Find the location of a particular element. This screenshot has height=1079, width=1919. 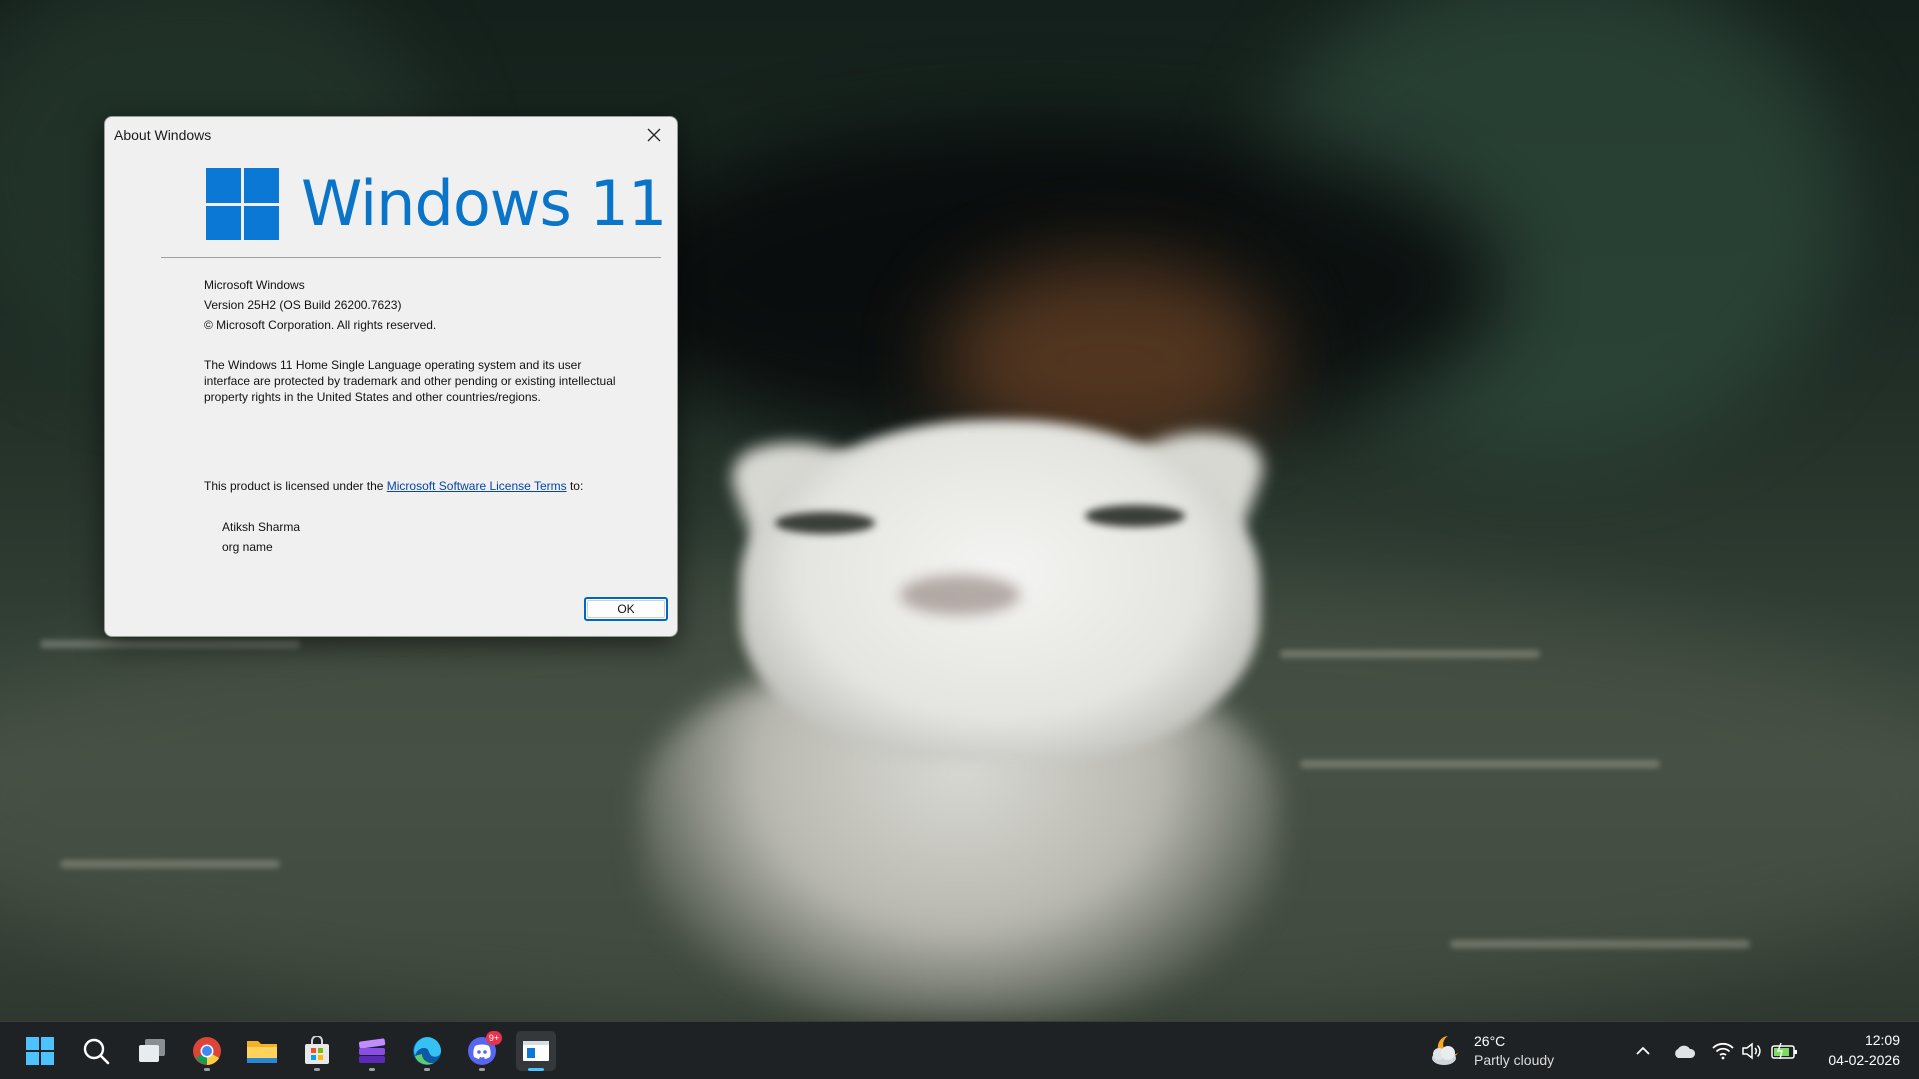

chevron-up-icon is located at coordinates (1643, 1050).